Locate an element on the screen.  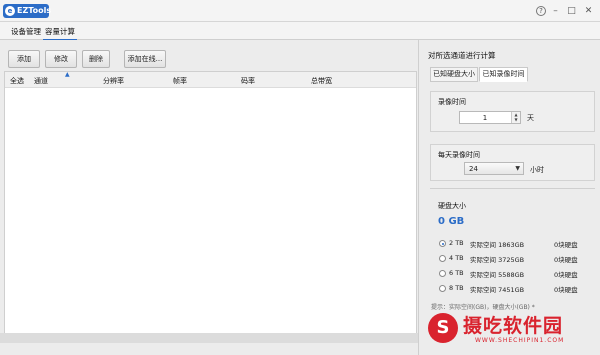
disk-option-real: 实际空间 3725GB is located at coordinates (497, 260).